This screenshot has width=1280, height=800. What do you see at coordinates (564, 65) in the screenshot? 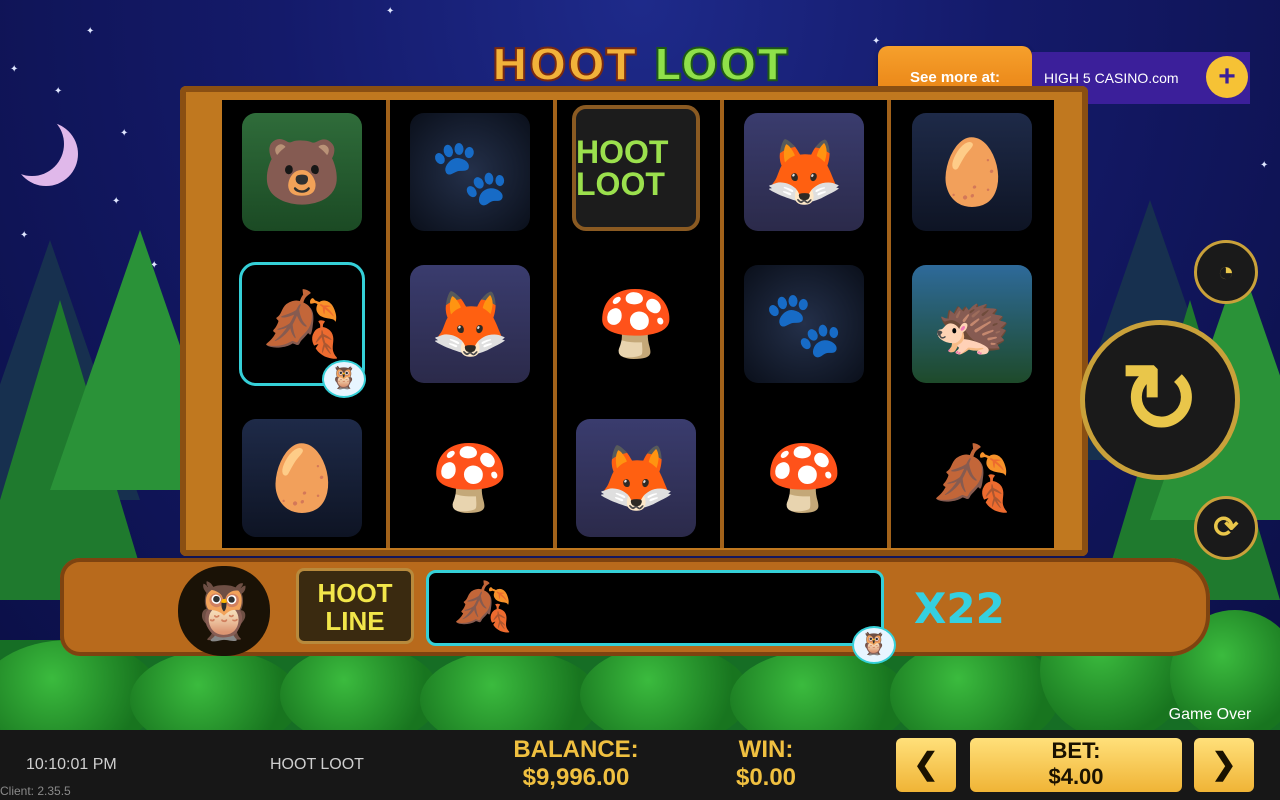
I see `title-part-hoot: HOOT` at bounding box center [564, 65].